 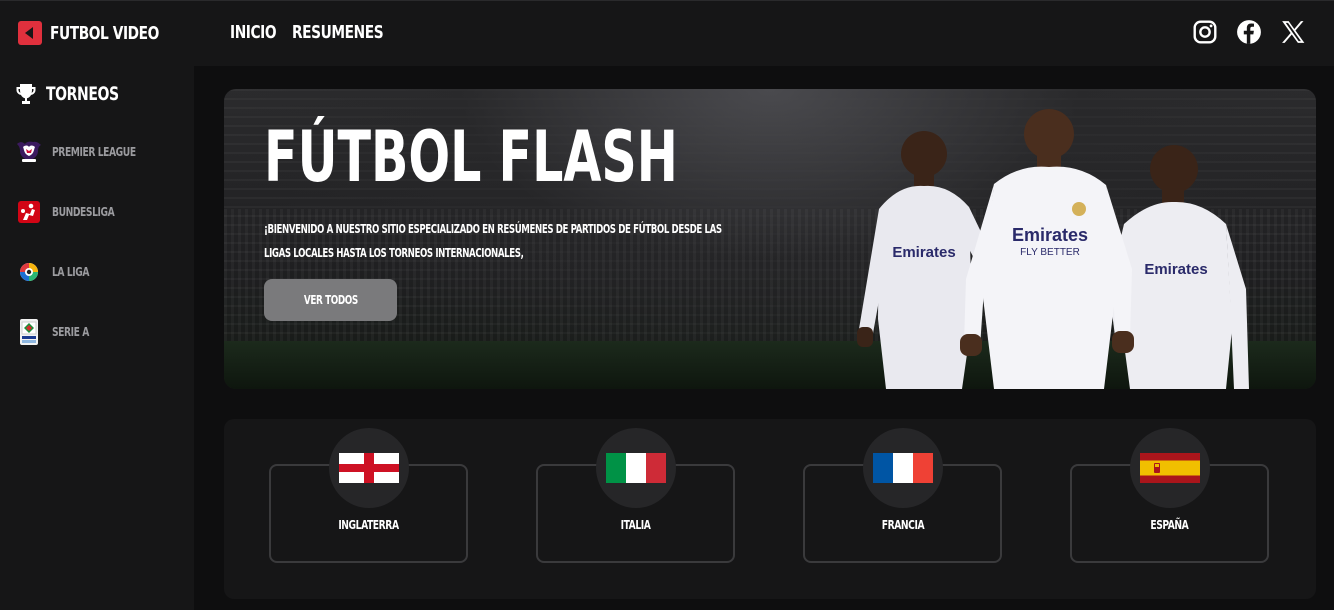 I want to click on facebook-icon, so click(x=1249, y=32).